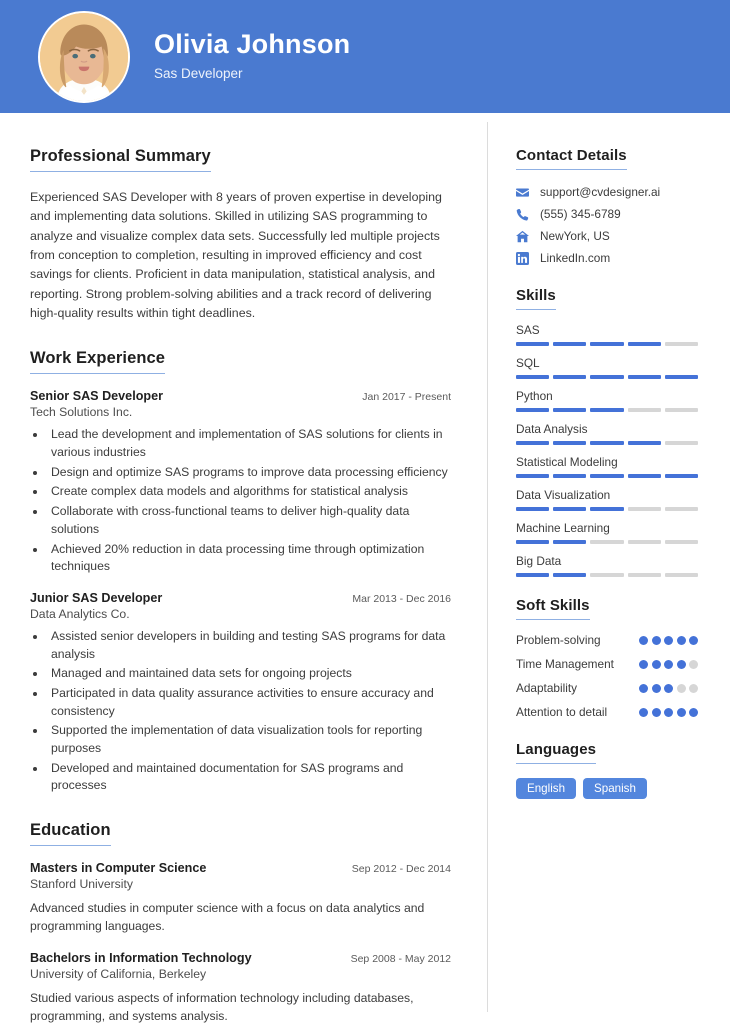  Describe the element at coordinates (575, 236) in the screenshot. I see `contact-value: NewYork, US` at that location.